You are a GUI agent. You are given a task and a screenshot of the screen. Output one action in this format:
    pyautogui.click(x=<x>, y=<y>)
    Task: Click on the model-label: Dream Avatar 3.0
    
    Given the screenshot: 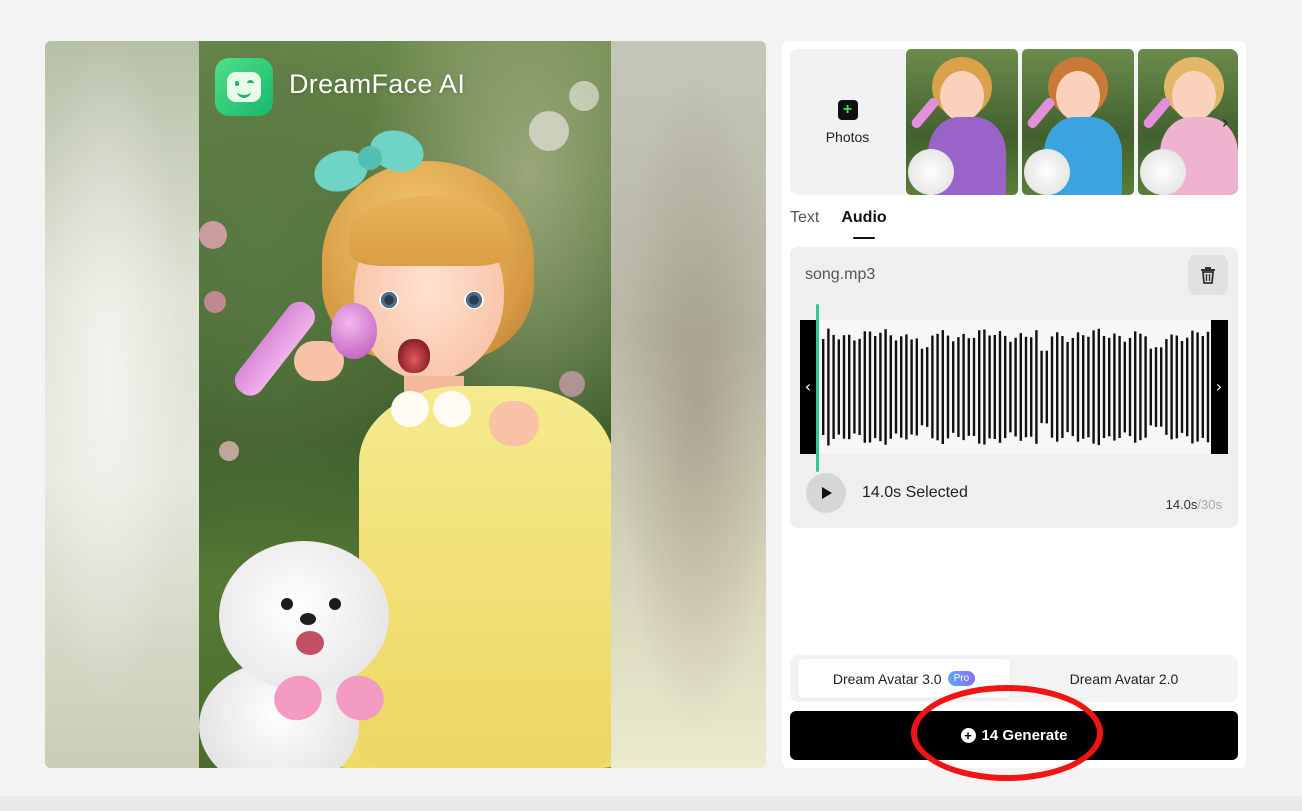 What is the action you would take?
    pyautogui.click(x=887, y=678)
    